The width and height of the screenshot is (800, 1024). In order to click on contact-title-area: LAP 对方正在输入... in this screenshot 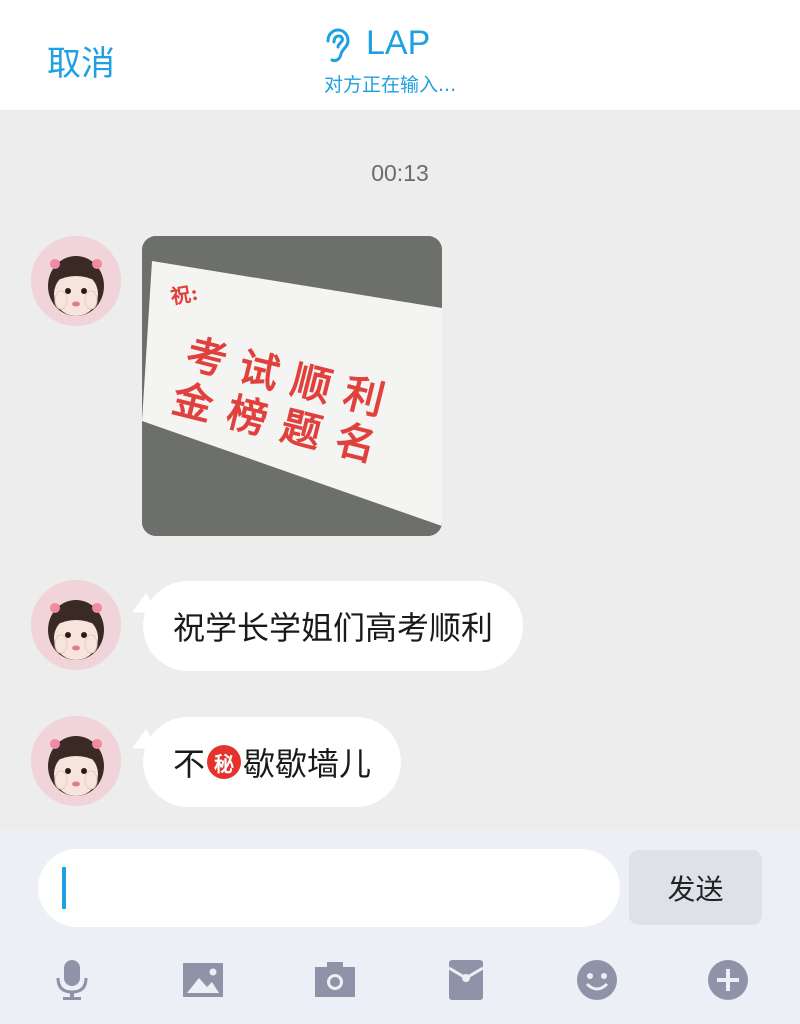, I will do `click(432, 64)`.